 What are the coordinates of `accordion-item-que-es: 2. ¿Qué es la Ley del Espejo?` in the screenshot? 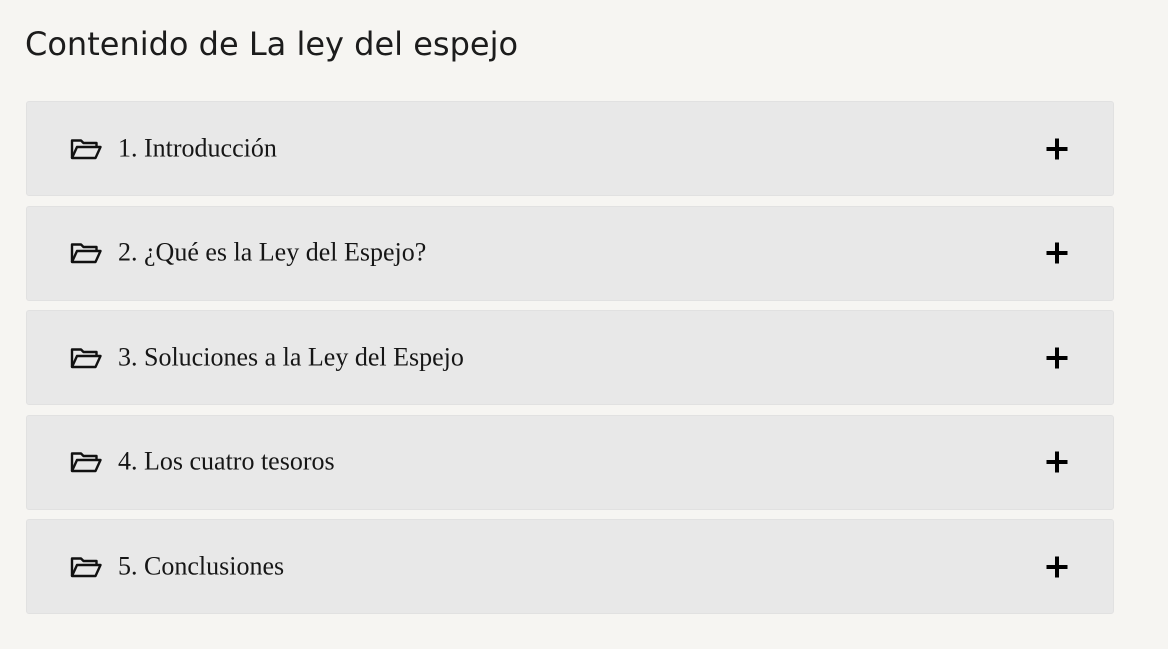 It's located at (570, 253).